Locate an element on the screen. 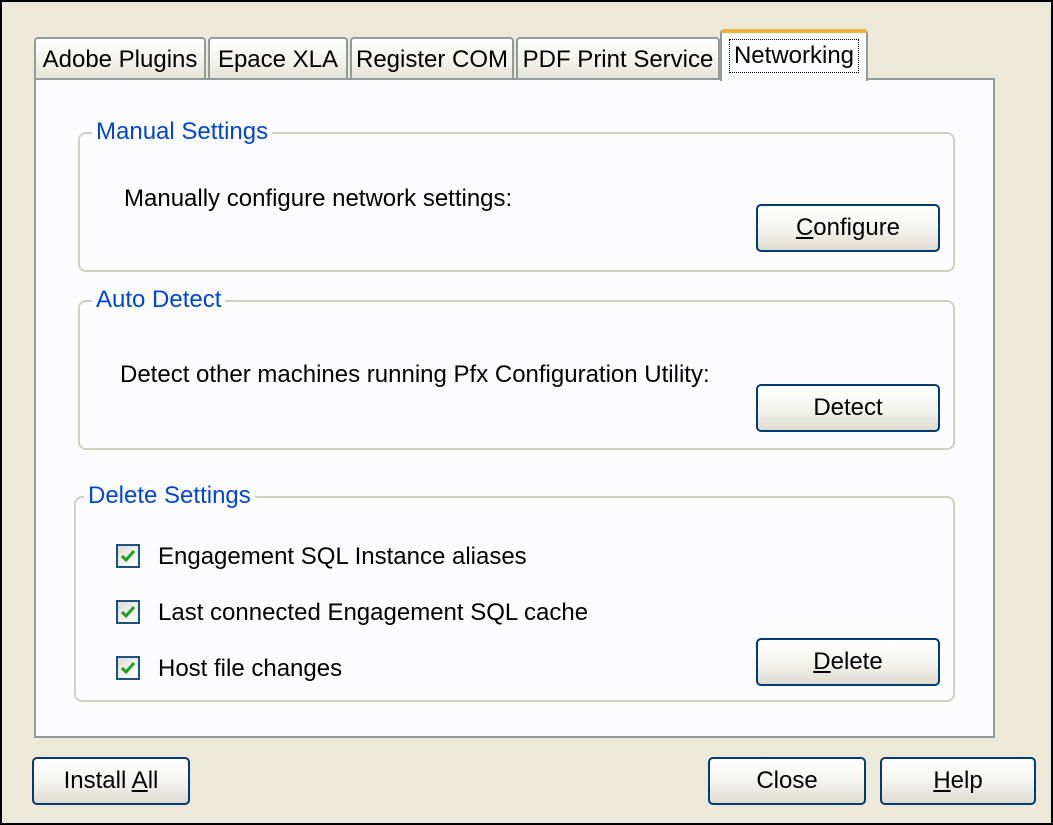 The image size is (1053, 825). install-all-label-start: Install is located at coordinates (97, 780).